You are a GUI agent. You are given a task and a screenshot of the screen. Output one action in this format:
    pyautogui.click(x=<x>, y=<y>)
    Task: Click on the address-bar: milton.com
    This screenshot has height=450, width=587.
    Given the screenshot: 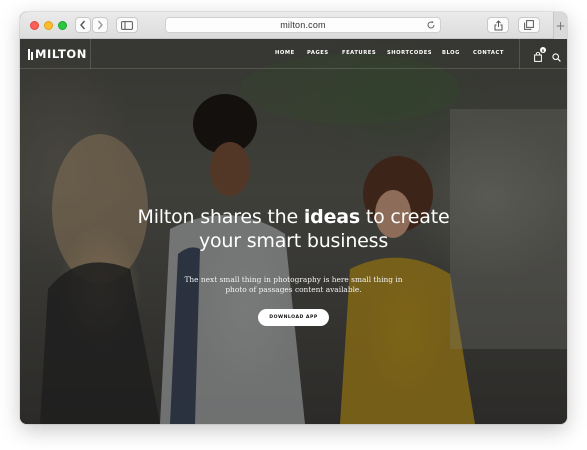 What is the action you would take?
    pyautogui.click(x=303, y=25)
    